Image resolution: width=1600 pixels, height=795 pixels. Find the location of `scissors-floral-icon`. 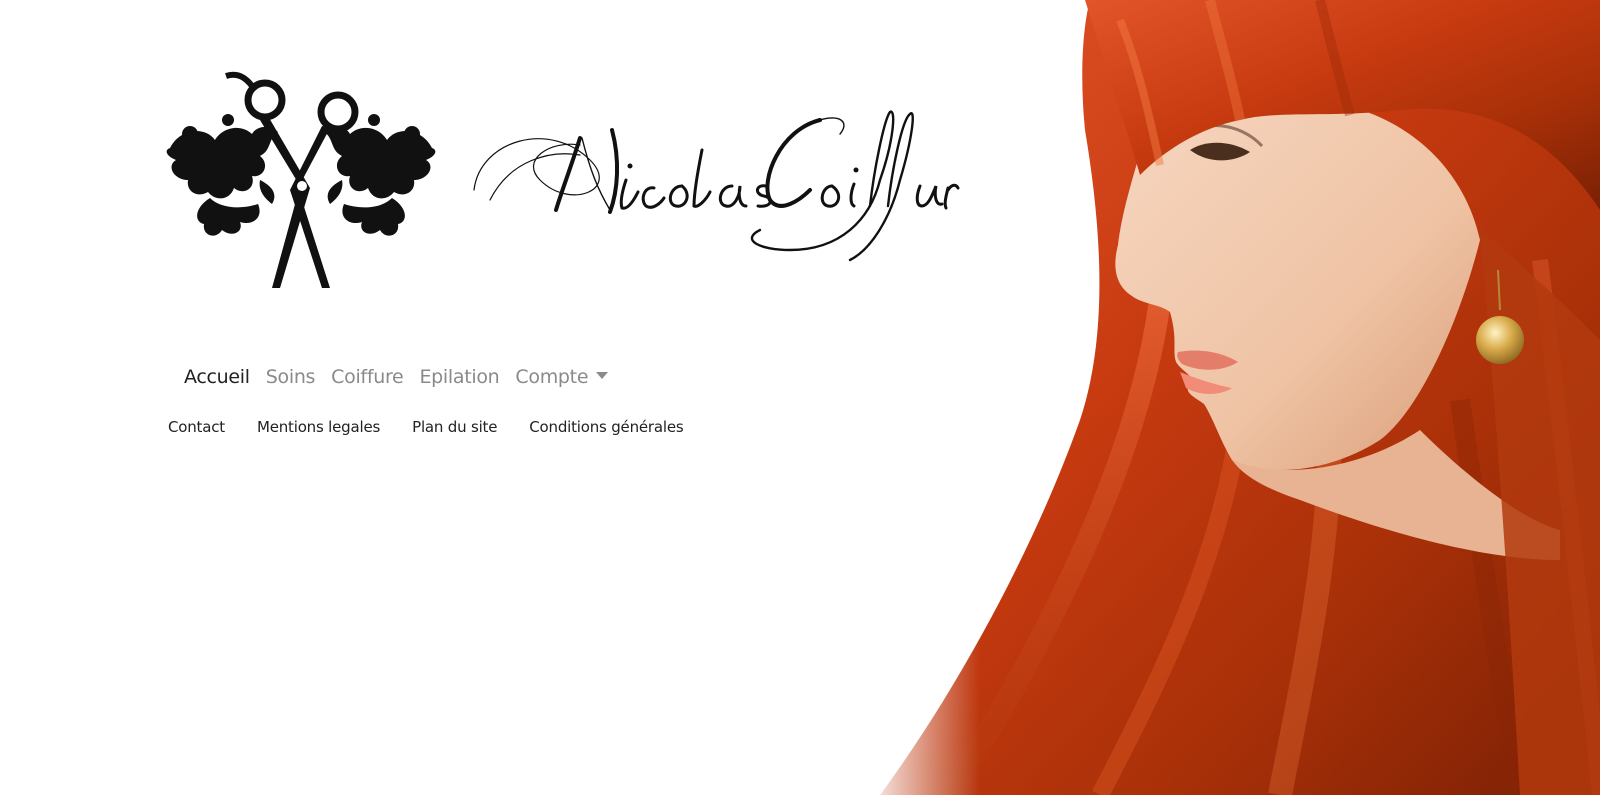

scissors-floral-icon is located at coordinates (301, 183).